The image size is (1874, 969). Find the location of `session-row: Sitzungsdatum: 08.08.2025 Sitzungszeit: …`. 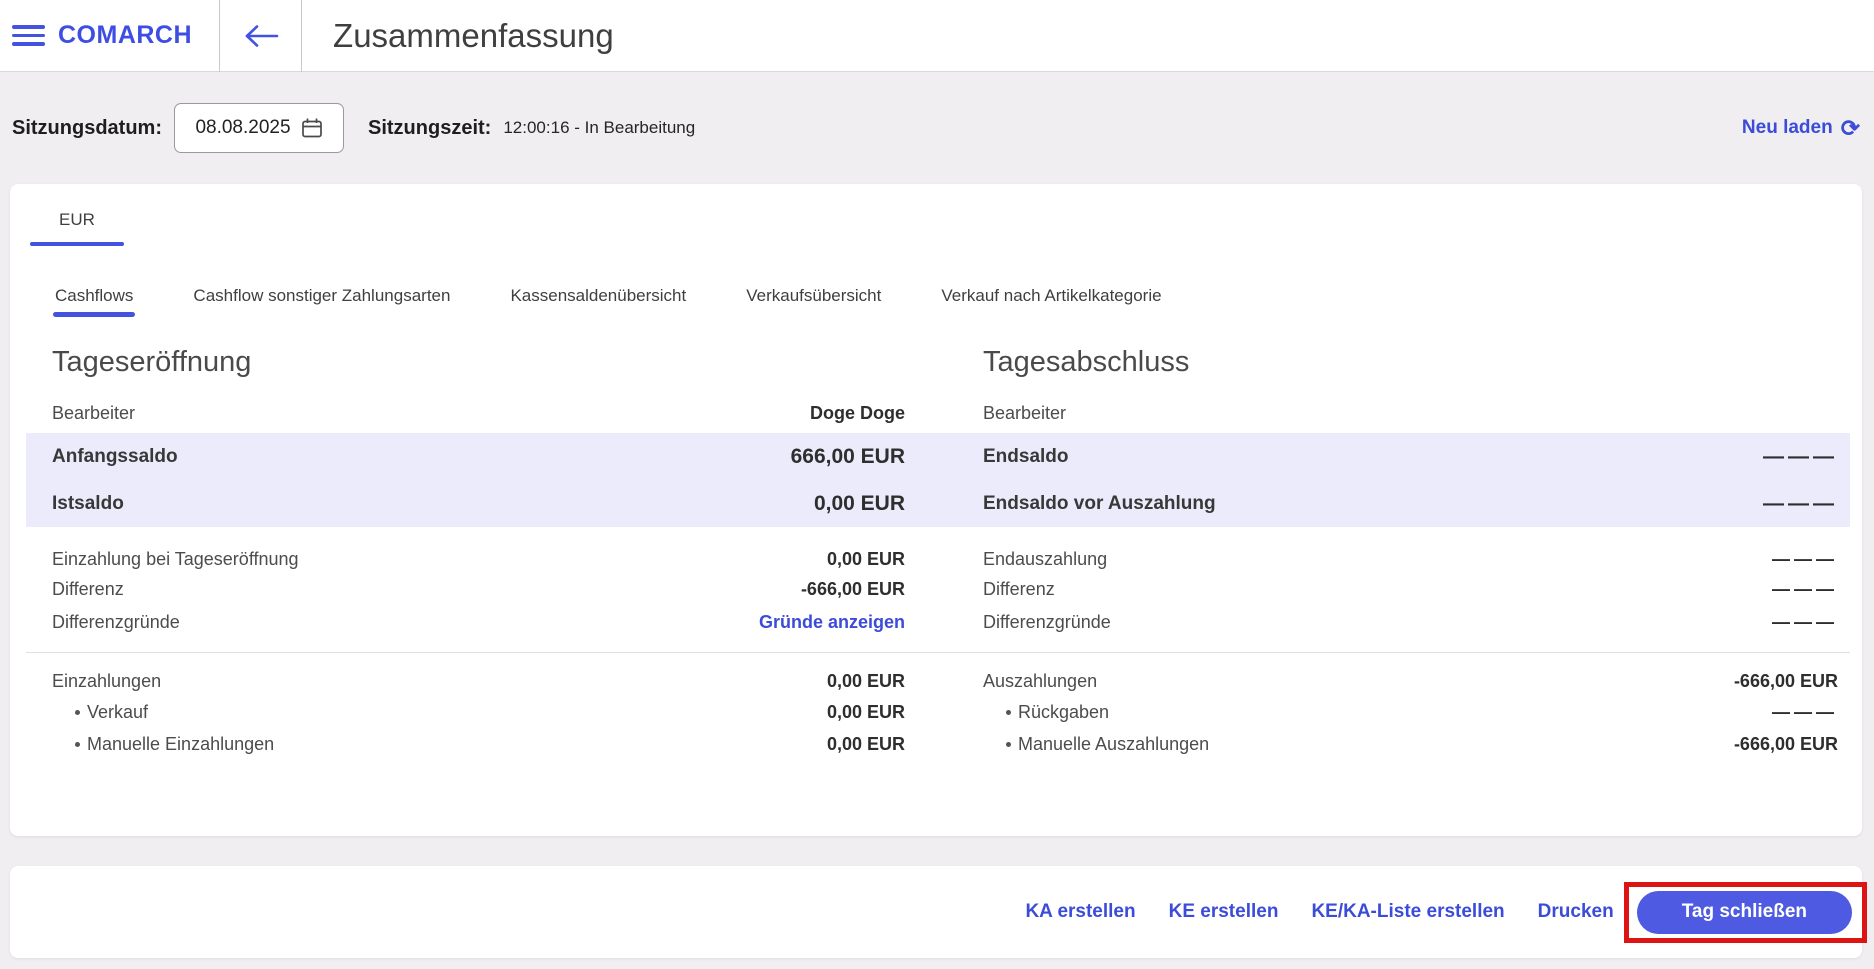

session-row: Sitzungsdatum: 08.08.2025 Sitzungszeit: … is located at coordinates (937, 128).